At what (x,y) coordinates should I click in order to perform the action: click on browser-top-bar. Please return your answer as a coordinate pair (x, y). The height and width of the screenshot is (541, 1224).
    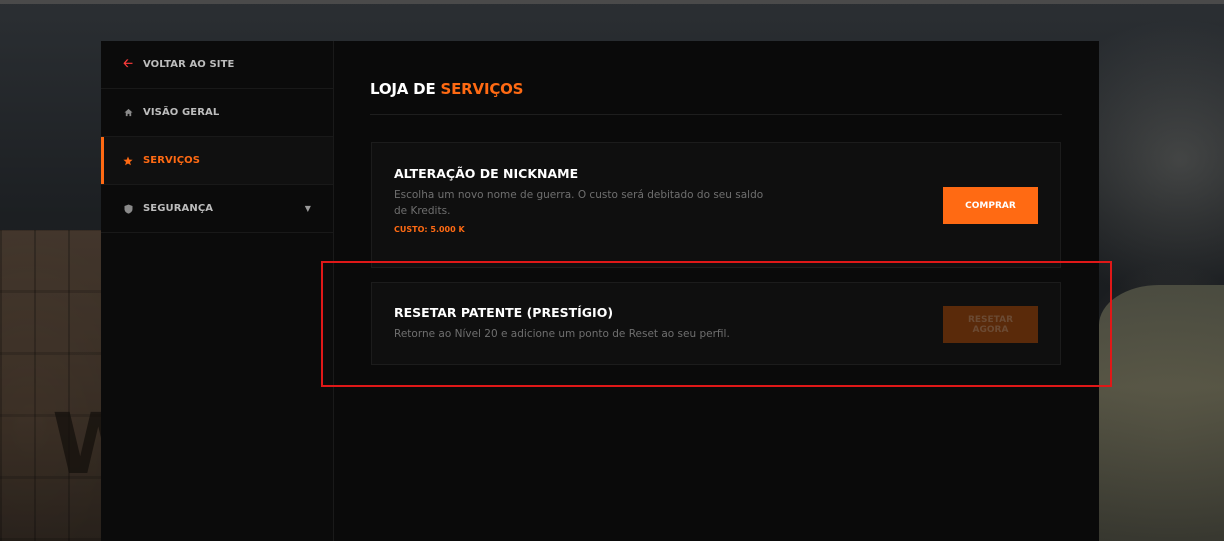
    Looking at the image, I should click on (612, 2).